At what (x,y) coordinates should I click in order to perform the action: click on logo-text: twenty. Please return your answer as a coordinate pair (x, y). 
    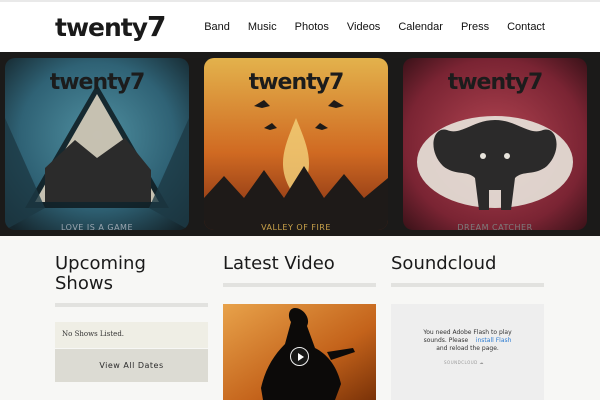
    Looking at the image, I should click on (101, 27).